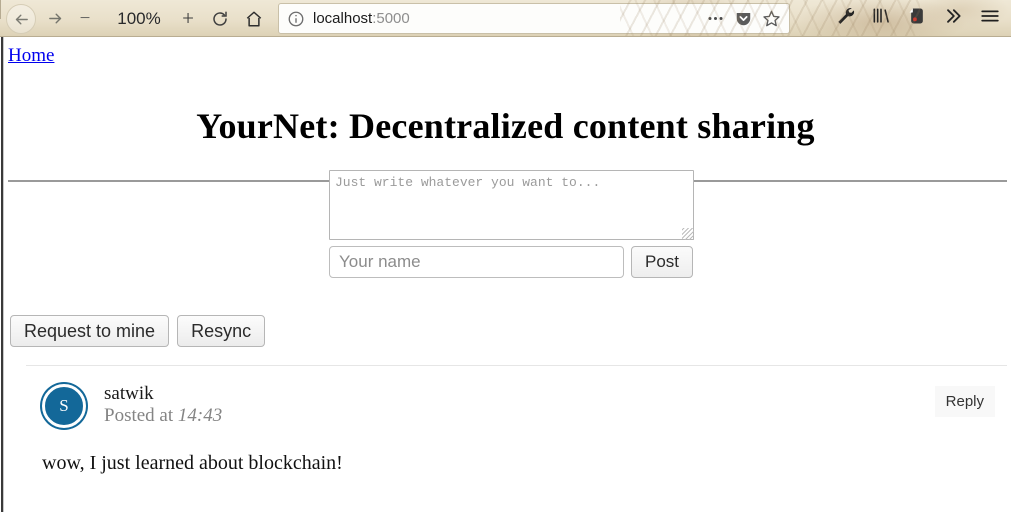  Describe the element at coordinates (188, 18) in the screenshot. I see `zoom-in-button: +` at that location.